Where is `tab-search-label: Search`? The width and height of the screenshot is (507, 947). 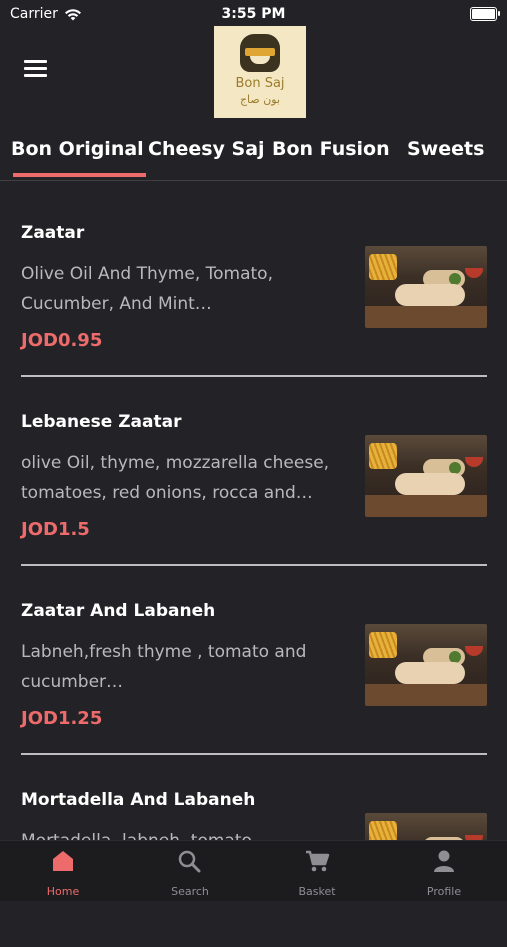 tab-search-label: Search is located at coordinates (190, 891).